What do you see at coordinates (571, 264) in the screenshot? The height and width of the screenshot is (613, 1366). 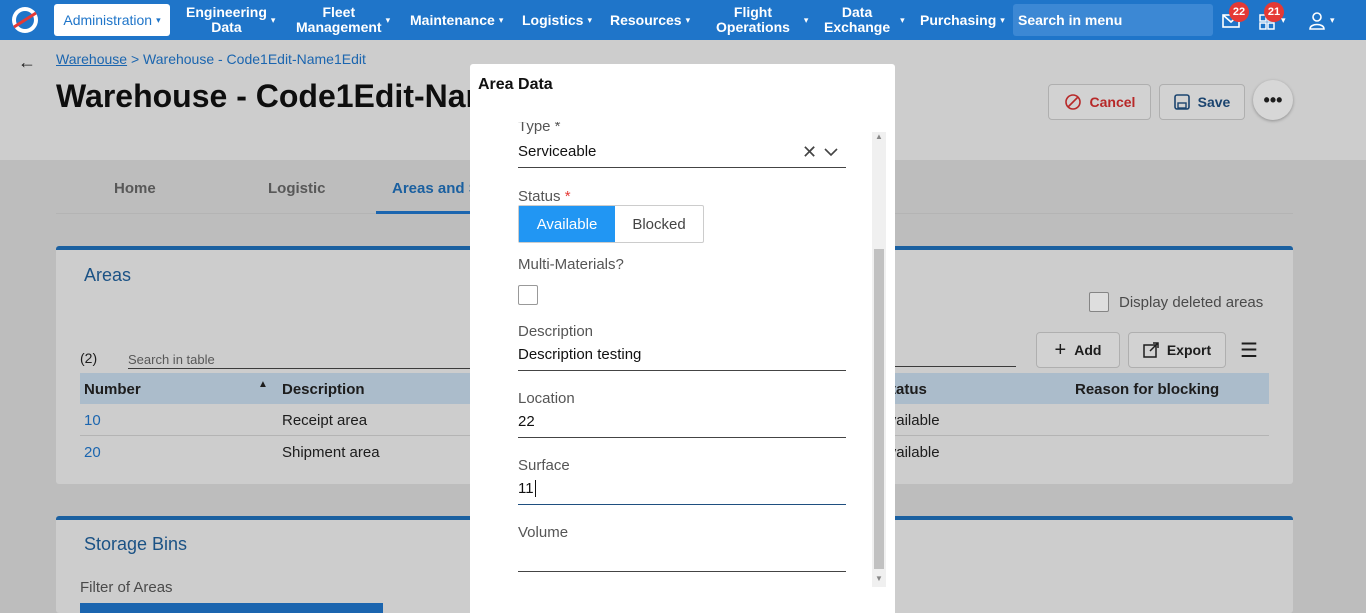 I see `multi-materials-label: Multi-Materials?` at bounding box center [571, 264].